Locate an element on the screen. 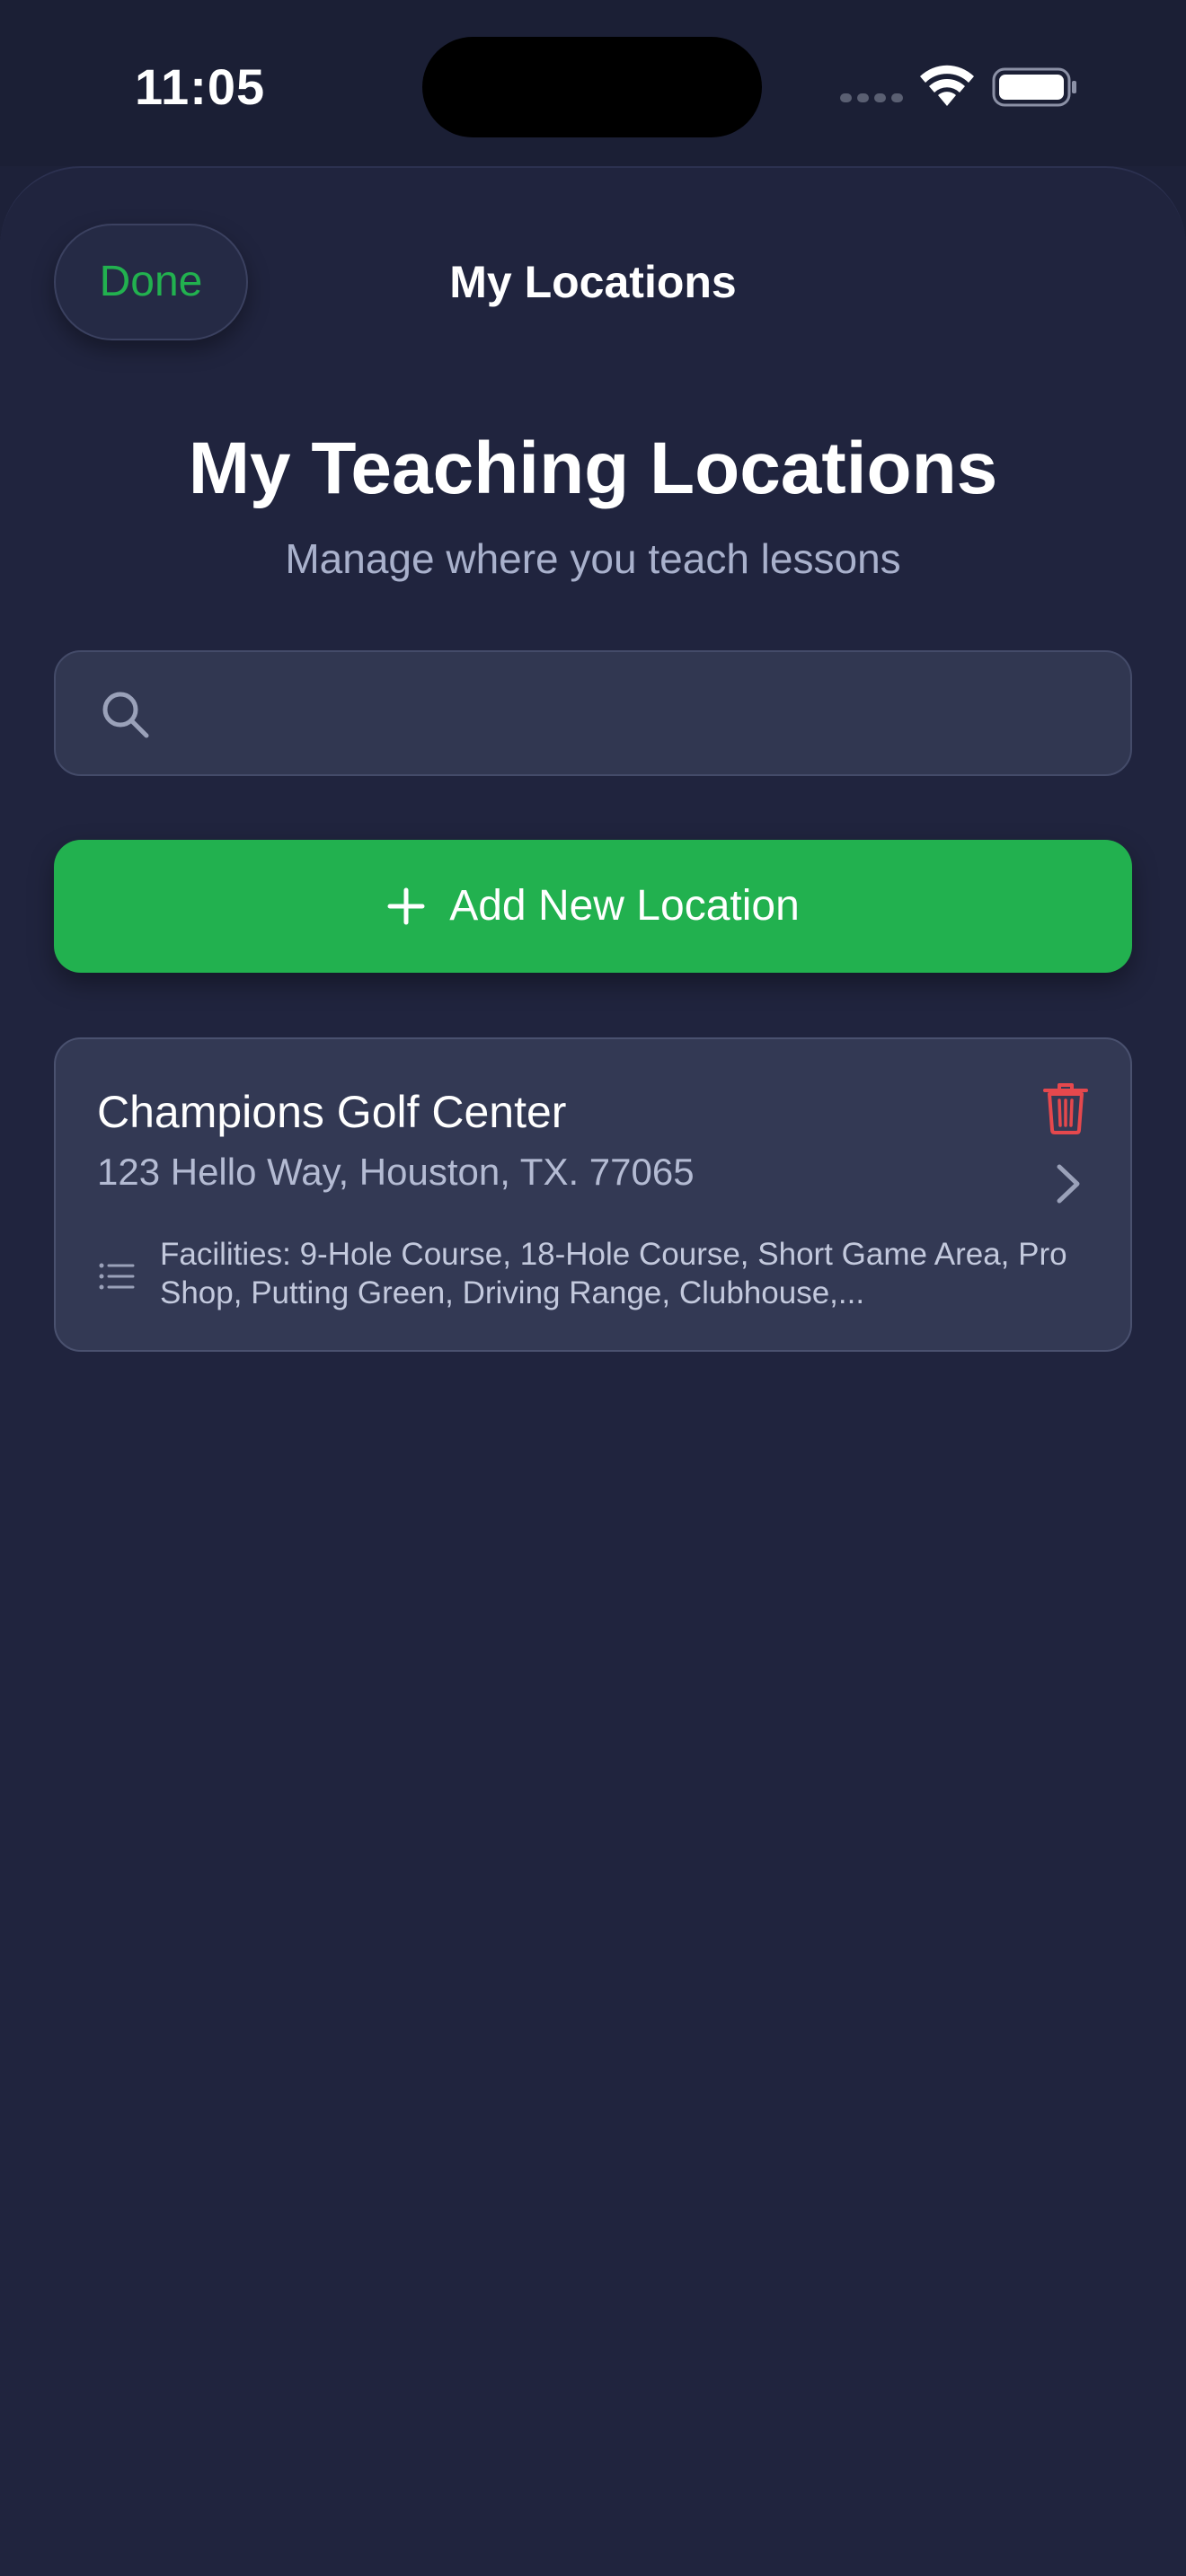 The width and height of the screenshot is (1186, 2576). cellular-signal-icon is located at coordinates (871, 99).